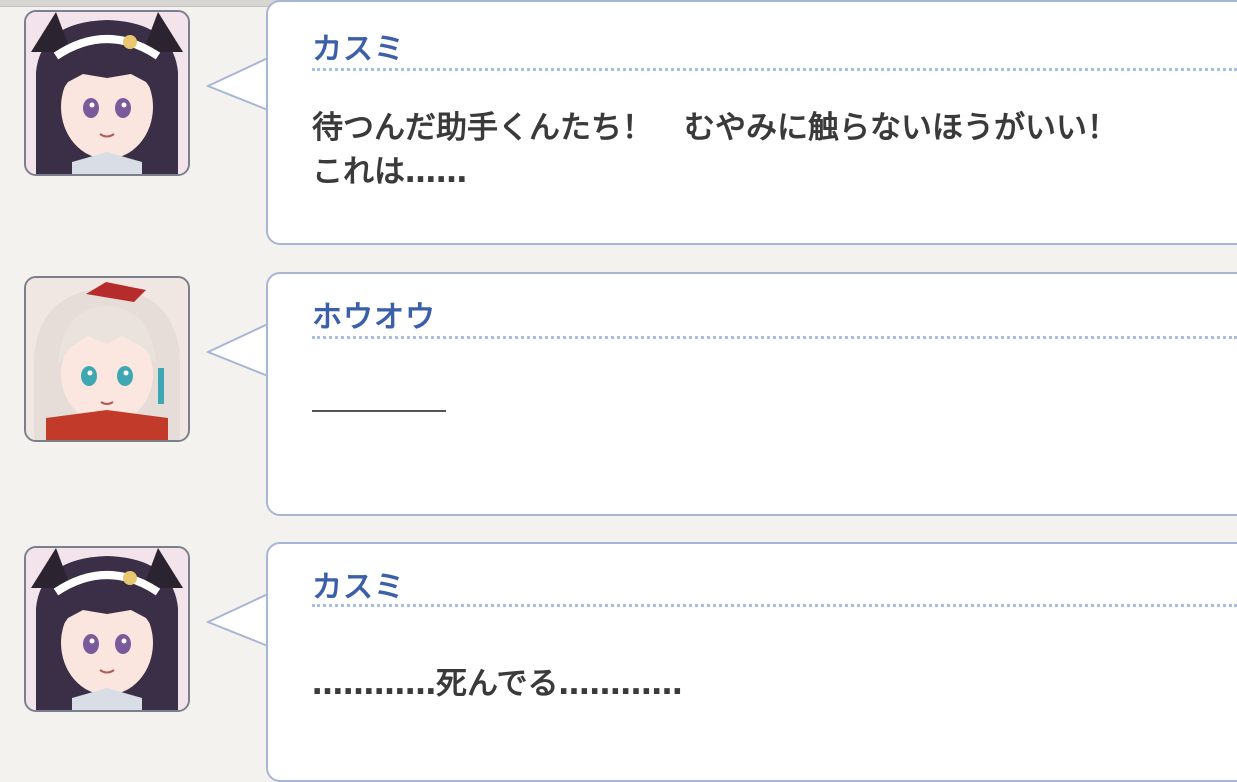  What do you see at coordinates (107, 359) in the screenshot?
I see `houou-avatar-icon` at bounding box center [107, 359].